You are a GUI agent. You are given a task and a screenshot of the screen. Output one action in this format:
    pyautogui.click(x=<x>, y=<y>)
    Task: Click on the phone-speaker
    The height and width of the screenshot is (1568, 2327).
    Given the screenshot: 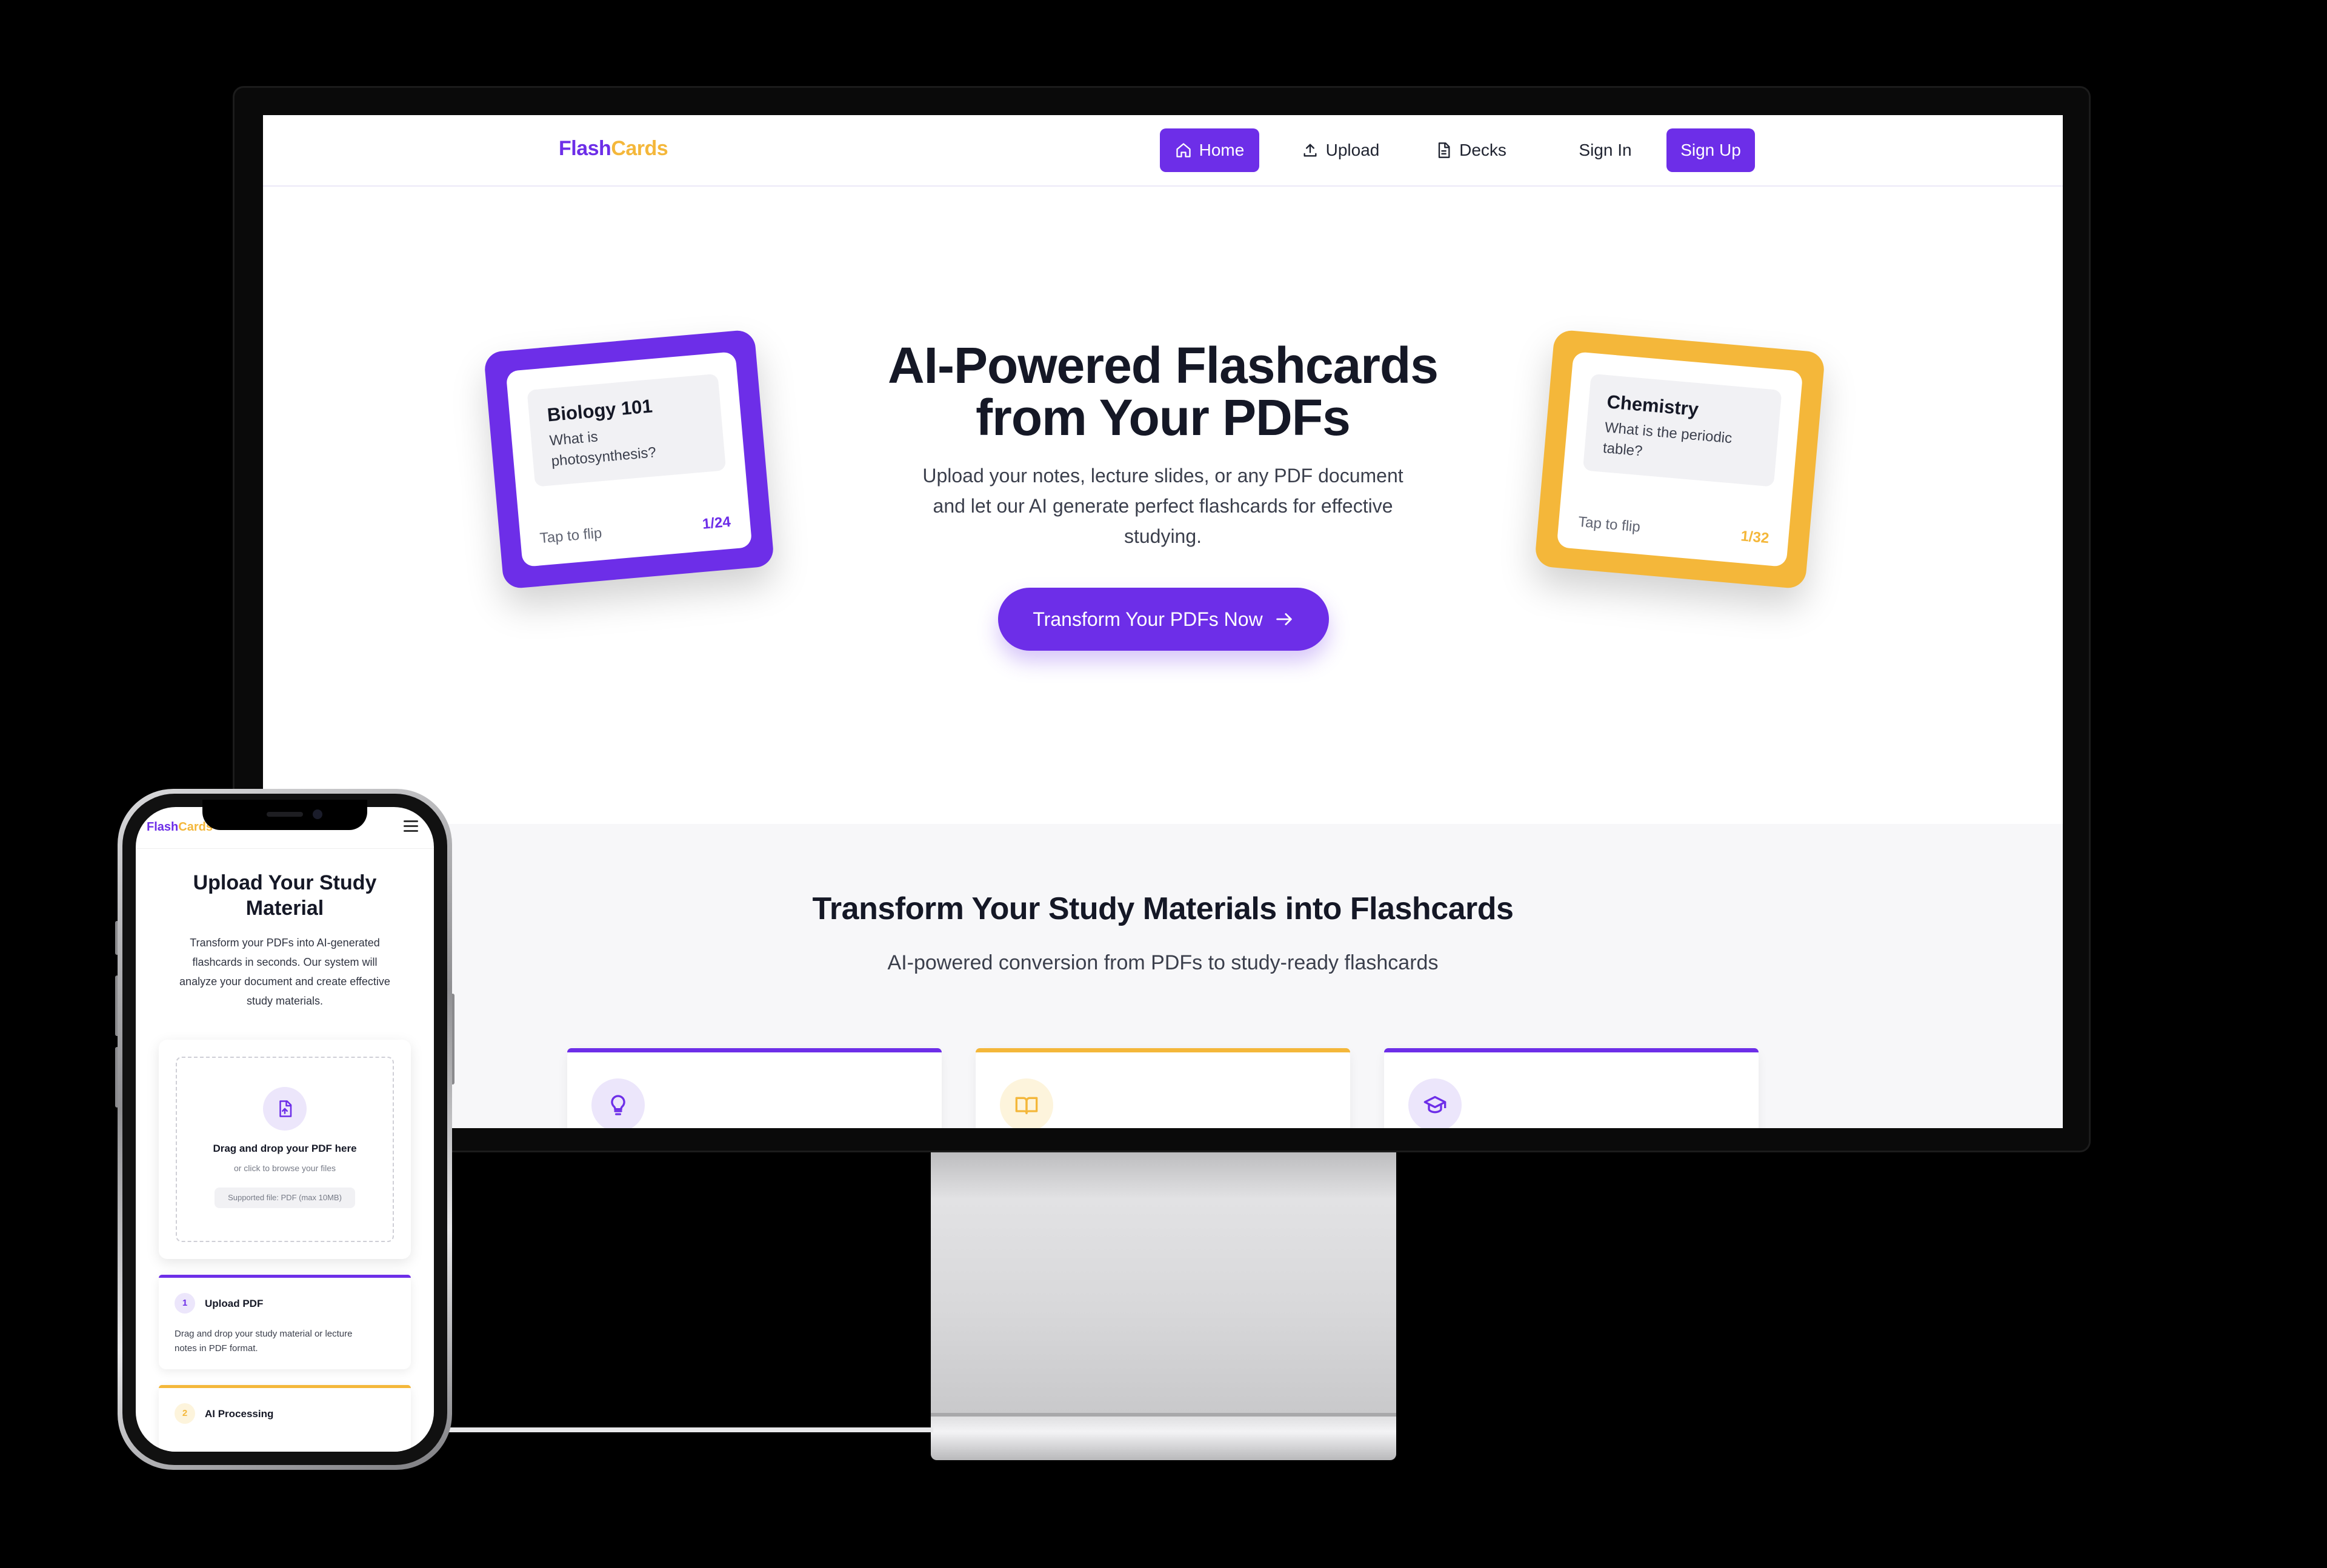 What is the action you would take?
    pyautogui.click(x=285, y=815)
    